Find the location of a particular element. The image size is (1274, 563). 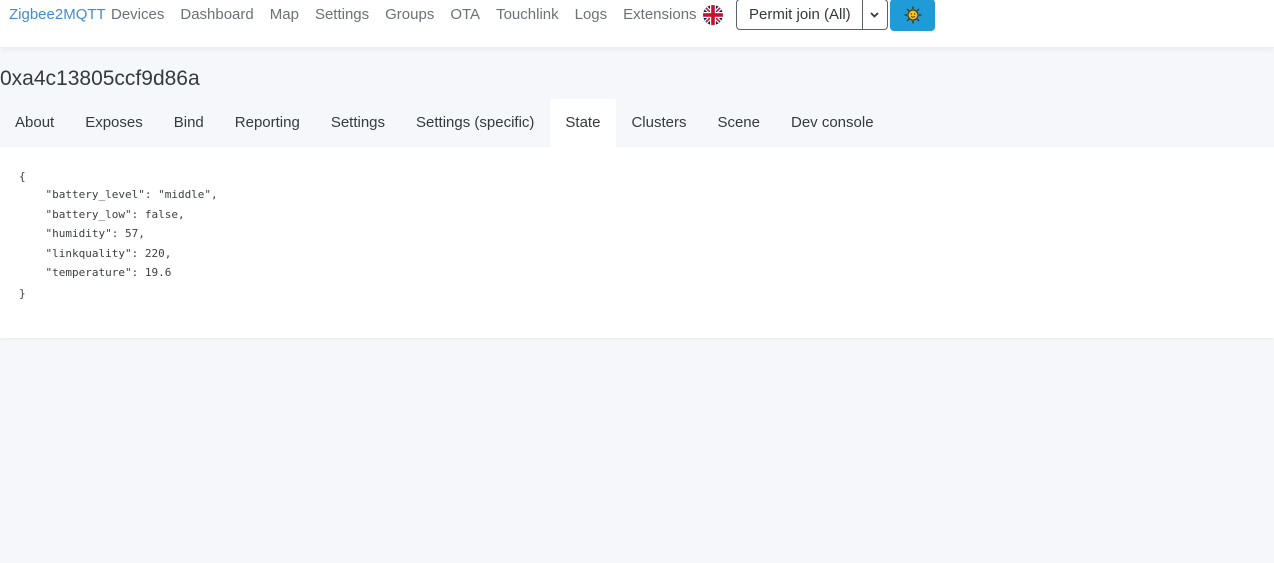

permit-join-button: Permit join (All) is located at coordinates (799, 15).